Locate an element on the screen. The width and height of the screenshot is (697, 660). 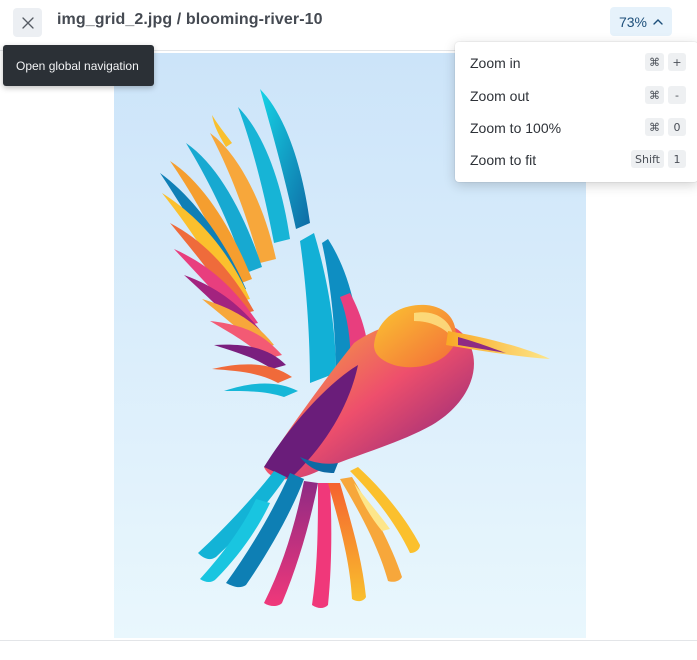
close-icon is located at coordinates (27, 22).